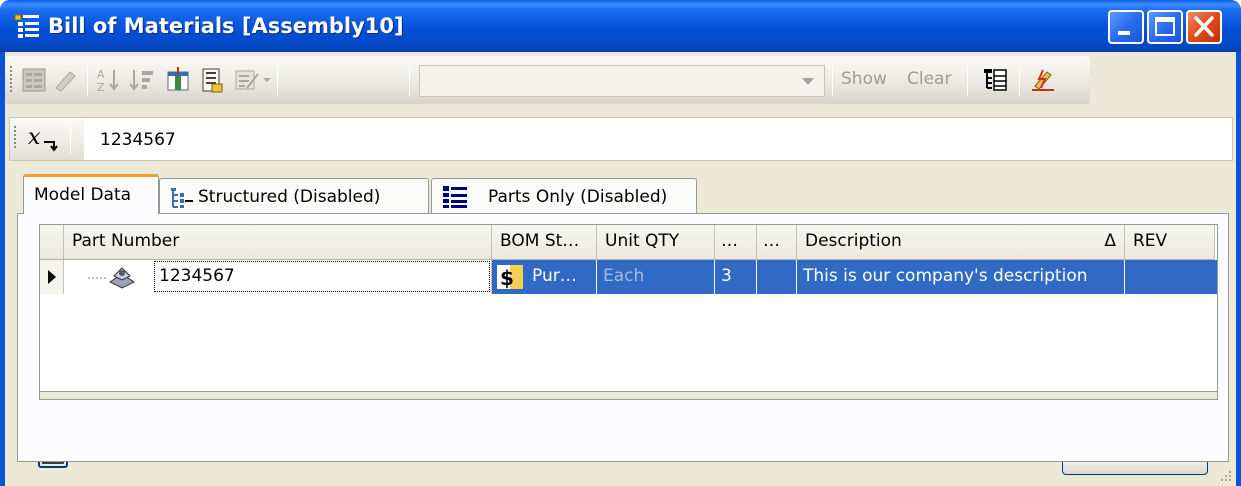 The height and width of the screenshot is (486, 1241). Describe the element at coordinates (26, 26) in the screenshot. I see `bom-app-icon` at that location.